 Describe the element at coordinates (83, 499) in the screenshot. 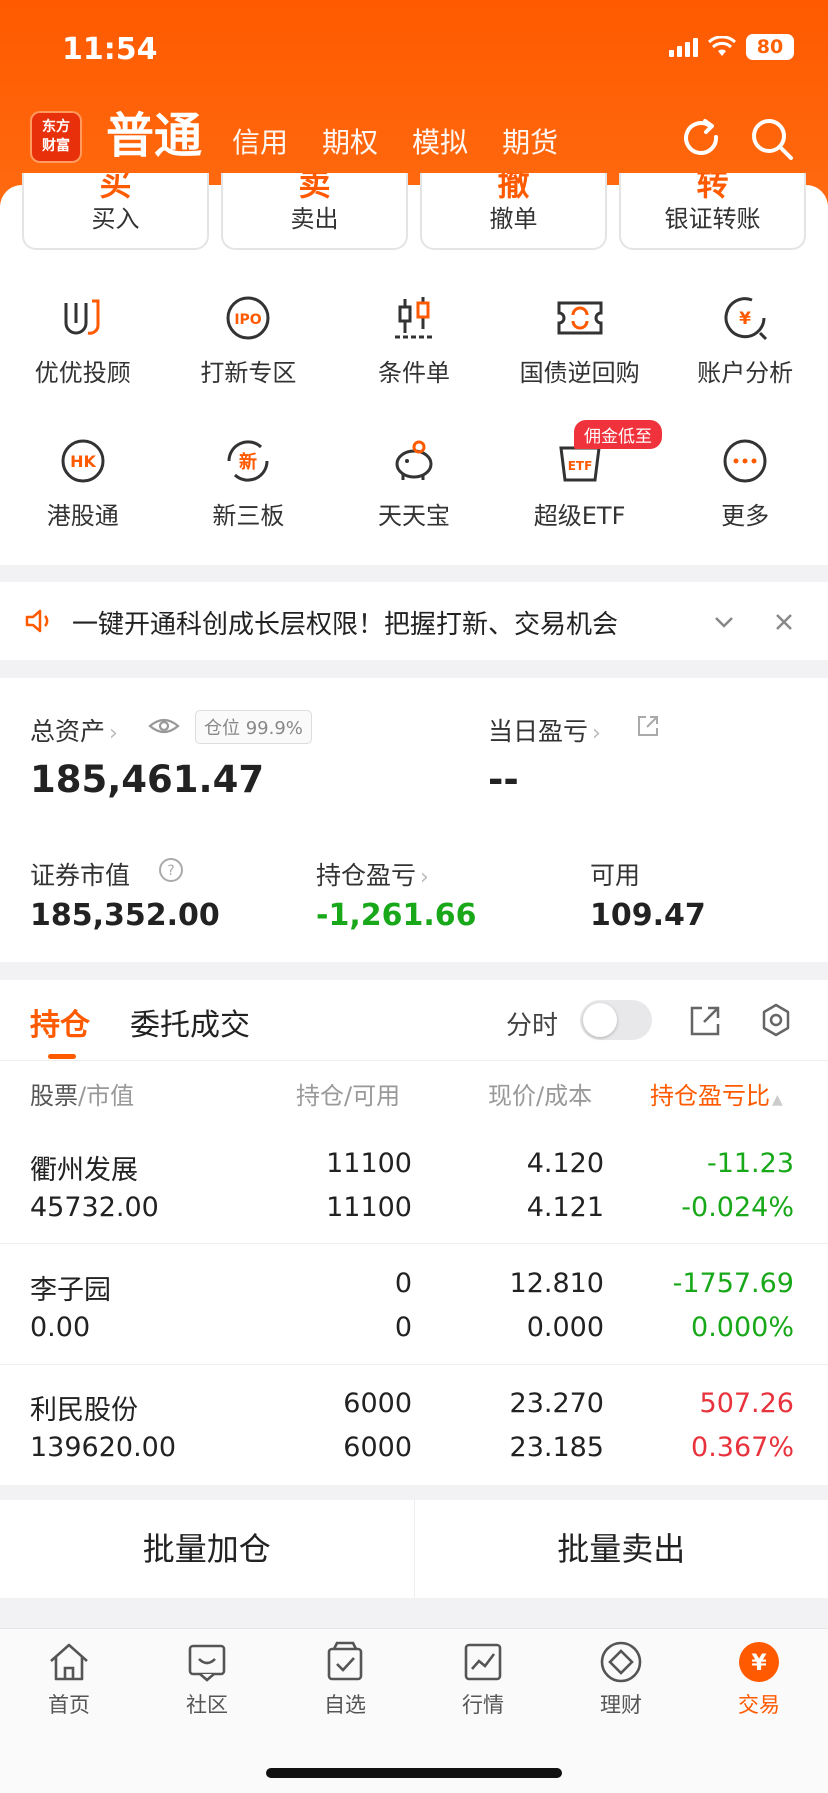

I see `feature-hk-connect: HK 港股通` at that location.